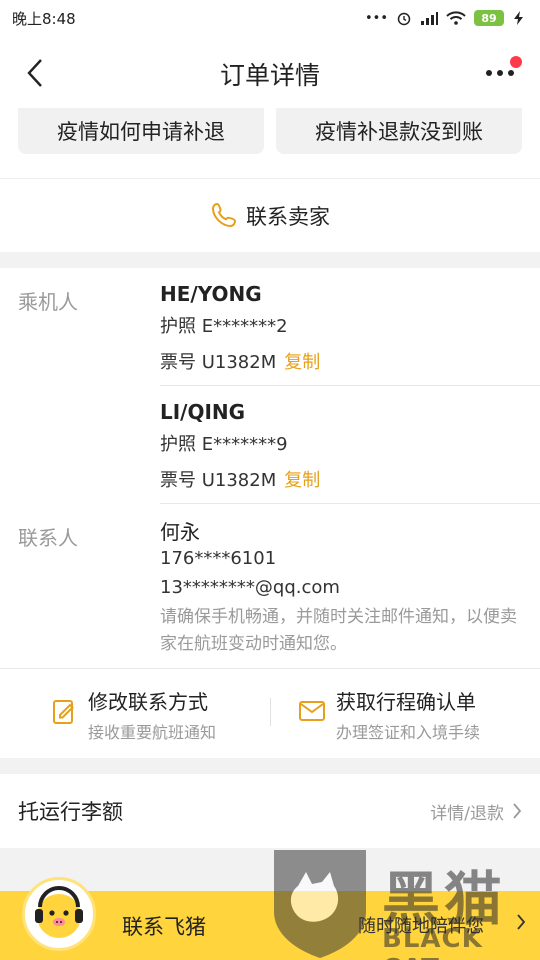 Image resolution: width=540 pixels, height=960 pixels. What do you see at coordinates (338, 630) in the screenshot?
I see `contact-note: 请确保手机畅通，并随时关注邮件通知，以便卖家在航班变动时通知您。` at bounding box center [338, 630].